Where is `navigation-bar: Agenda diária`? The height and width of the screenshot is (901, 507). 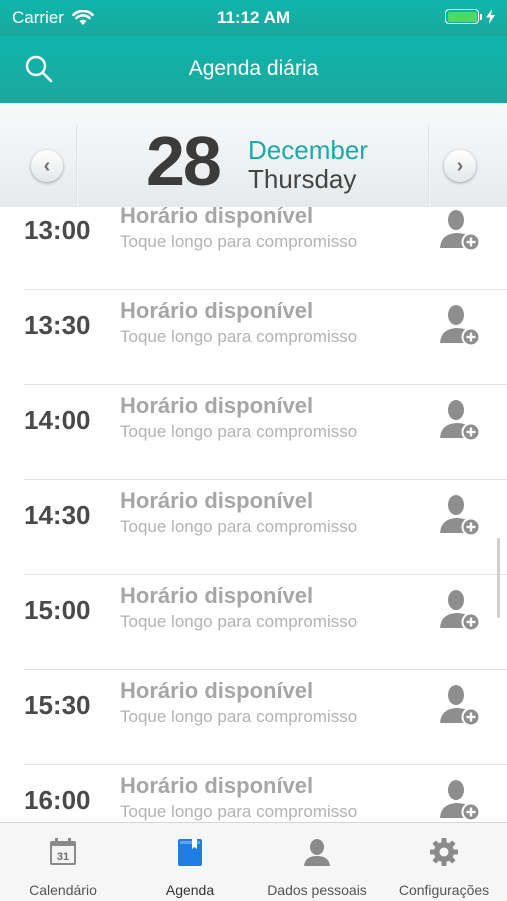
navigation-bar: Agenda diária is located at coordinates (253, 69).